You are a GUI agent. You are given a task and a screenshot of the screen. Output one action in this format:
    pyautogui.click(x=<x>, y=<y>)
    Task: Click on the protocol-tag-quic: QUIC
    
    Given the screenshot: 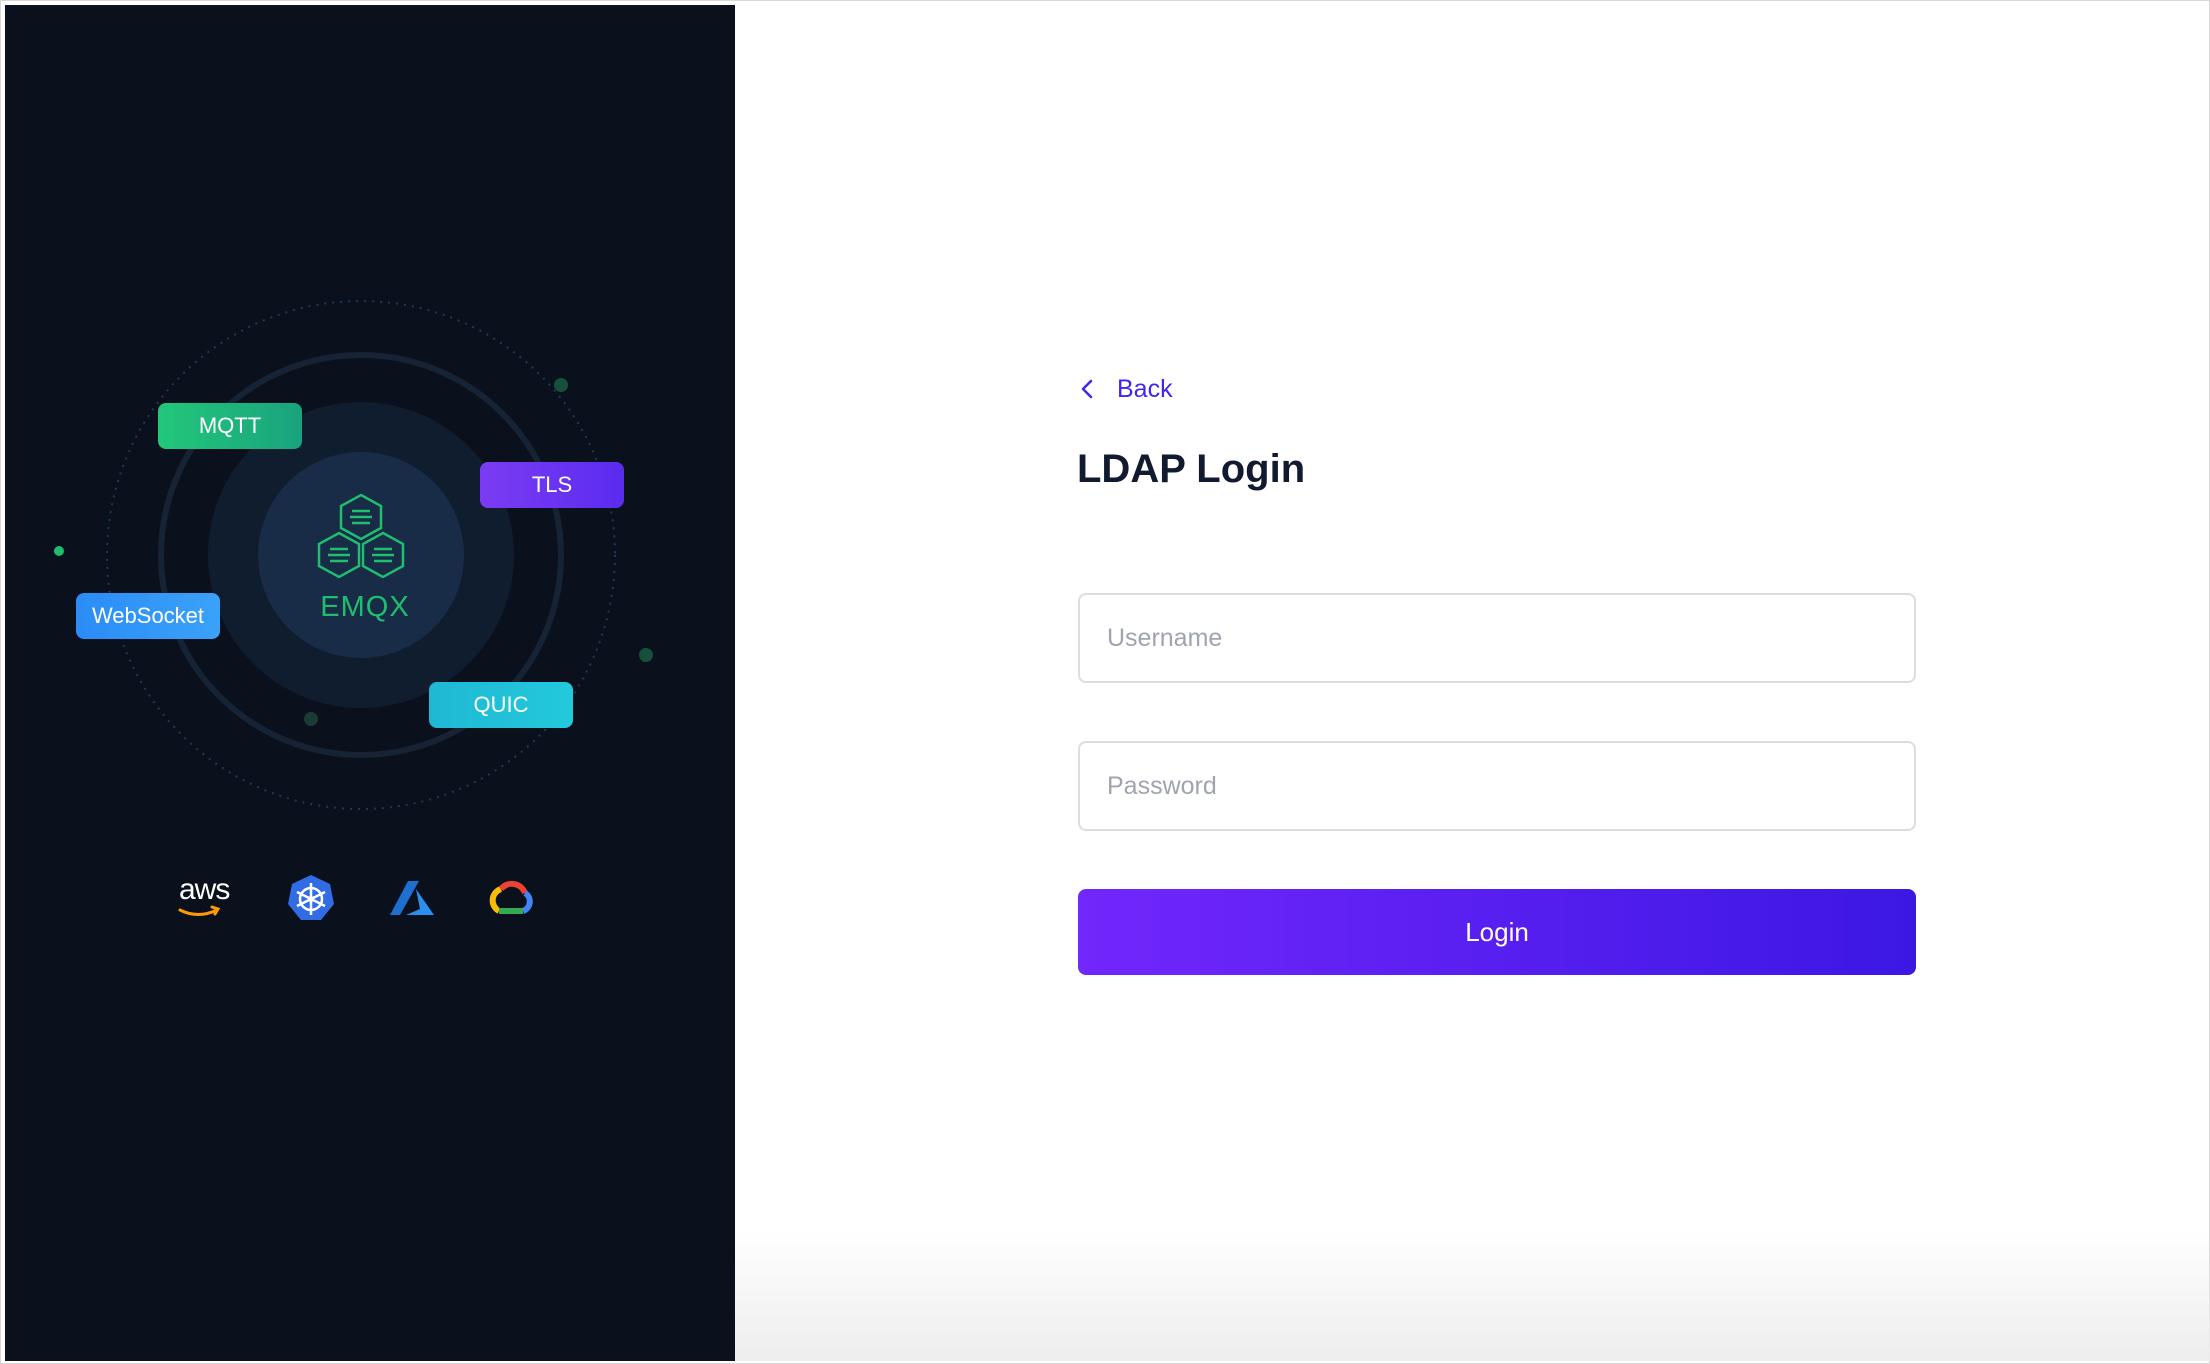 What is the action you would take?
    pyautogui.click(x=501, y=705)
    